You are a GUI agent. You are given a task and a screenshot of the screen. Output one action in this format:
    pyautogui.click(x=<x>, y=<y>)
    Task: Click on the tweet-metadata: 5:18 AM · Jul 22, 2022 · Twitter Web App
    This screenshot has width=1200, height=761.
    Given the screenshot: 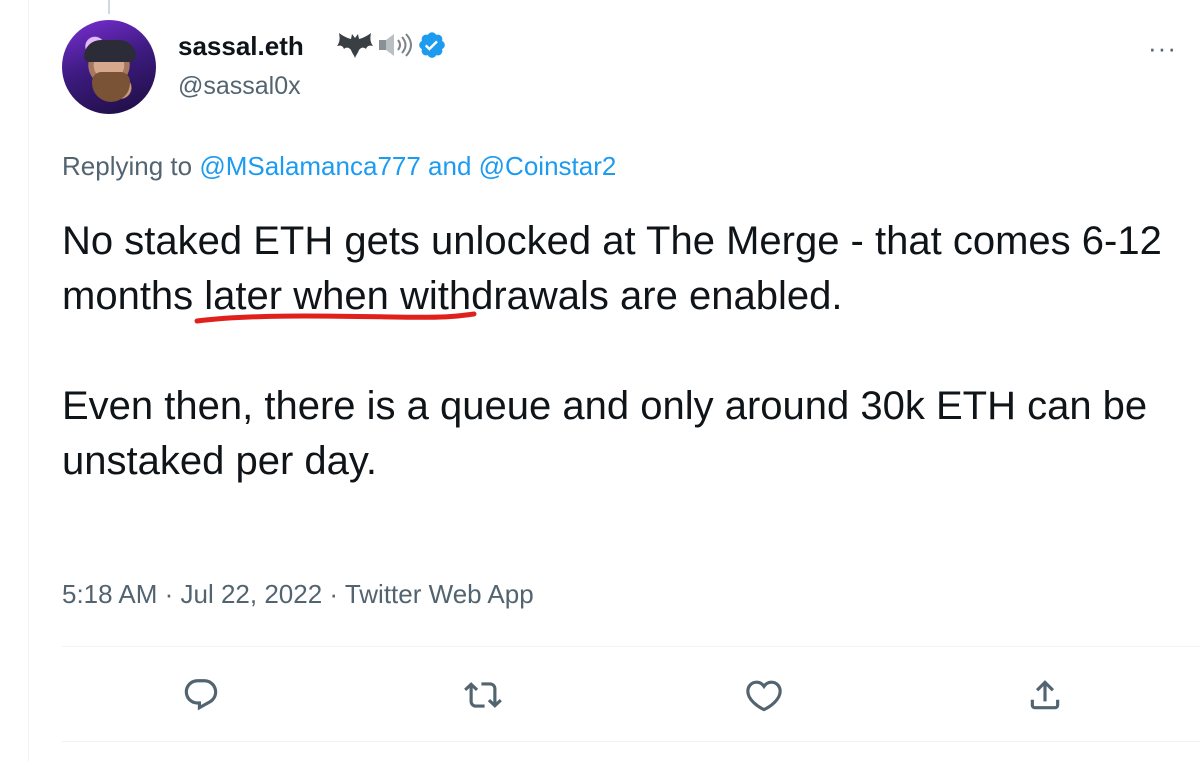 What is the action you would take?
    pyautogui.click(x=298, y=594)
    